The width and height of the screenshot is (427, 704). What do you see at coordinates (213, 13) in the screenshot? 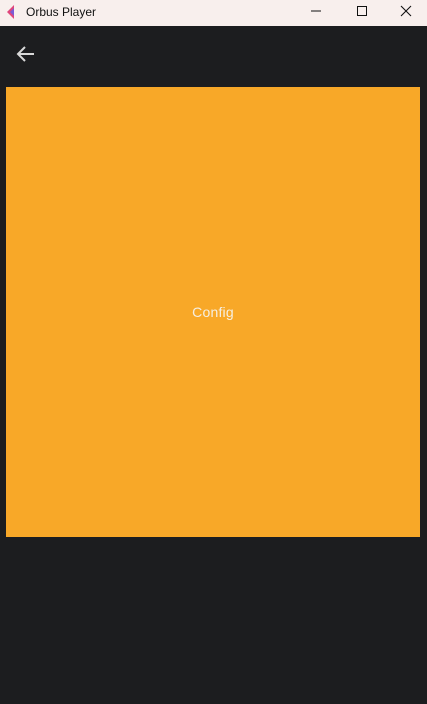
I see `title-bar: Orbus Player` at bounding box center [213, 13].